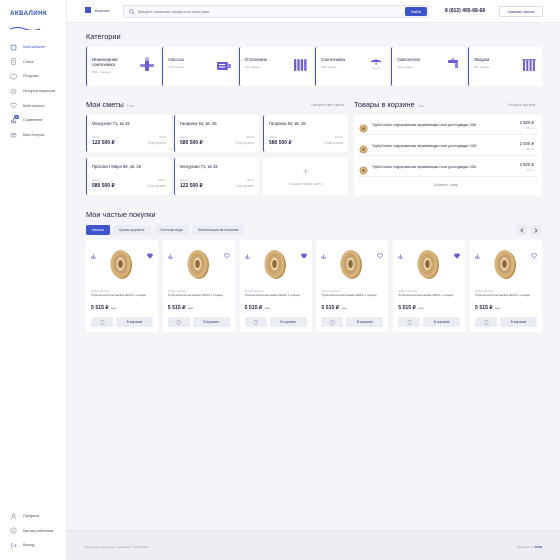 The image size is (560, 560). I want to click on open-cart-link: Открыть корзину, so click(521, 105).